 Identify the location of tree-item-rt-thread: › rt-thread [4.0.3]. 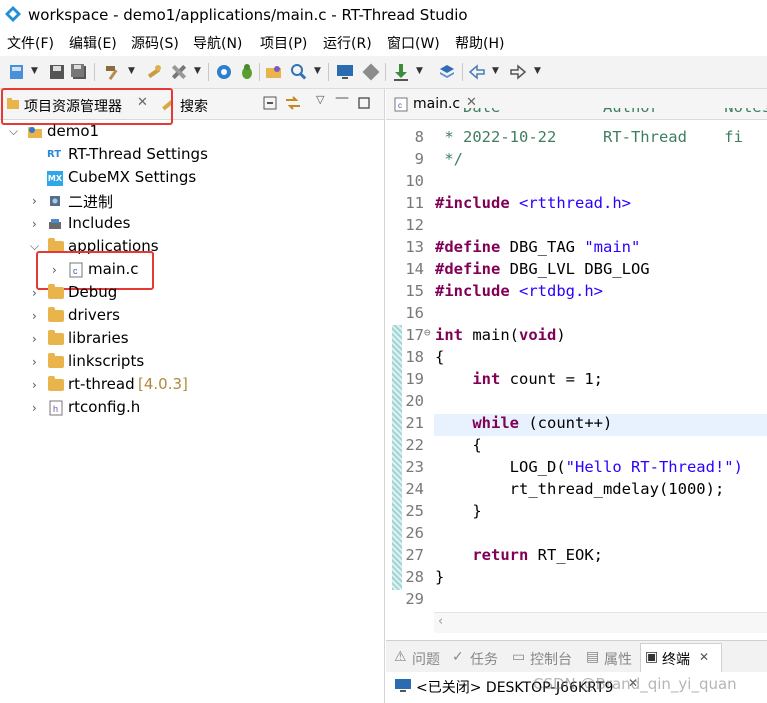
(192, 386).